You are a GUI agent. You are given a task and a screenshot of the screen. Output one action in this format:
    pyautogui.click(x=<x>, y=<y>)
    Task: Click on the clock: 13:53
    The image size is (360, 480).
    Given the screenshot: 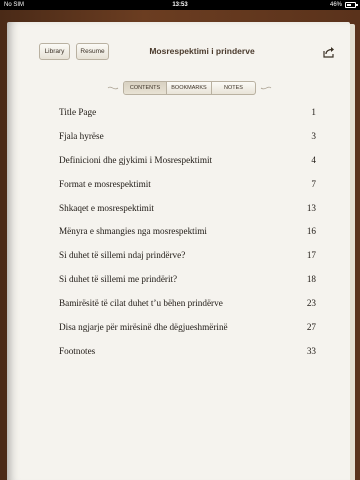 What is the action you would take?
    pyautogui.click(x=180, y=5)
    